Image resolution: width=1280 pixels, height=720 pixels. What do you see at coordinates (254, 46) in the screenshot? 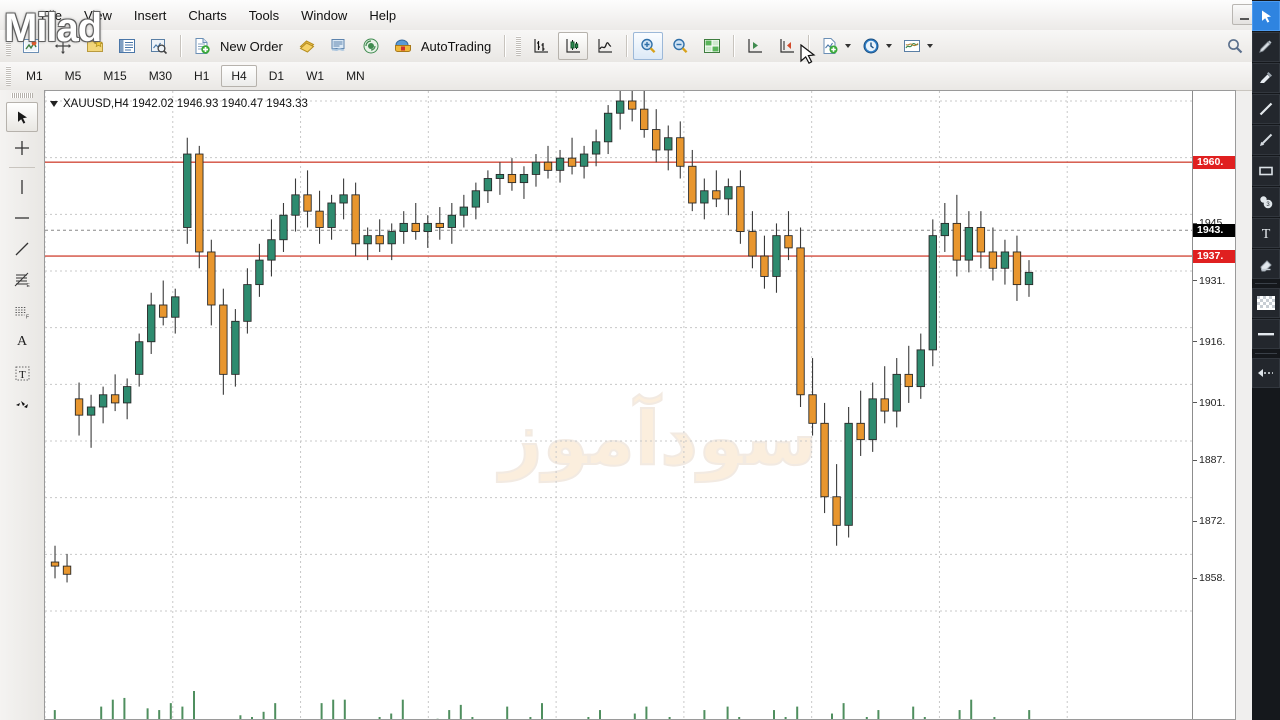
I see `new-order-label: New Order` at bounding box center [254, 46].